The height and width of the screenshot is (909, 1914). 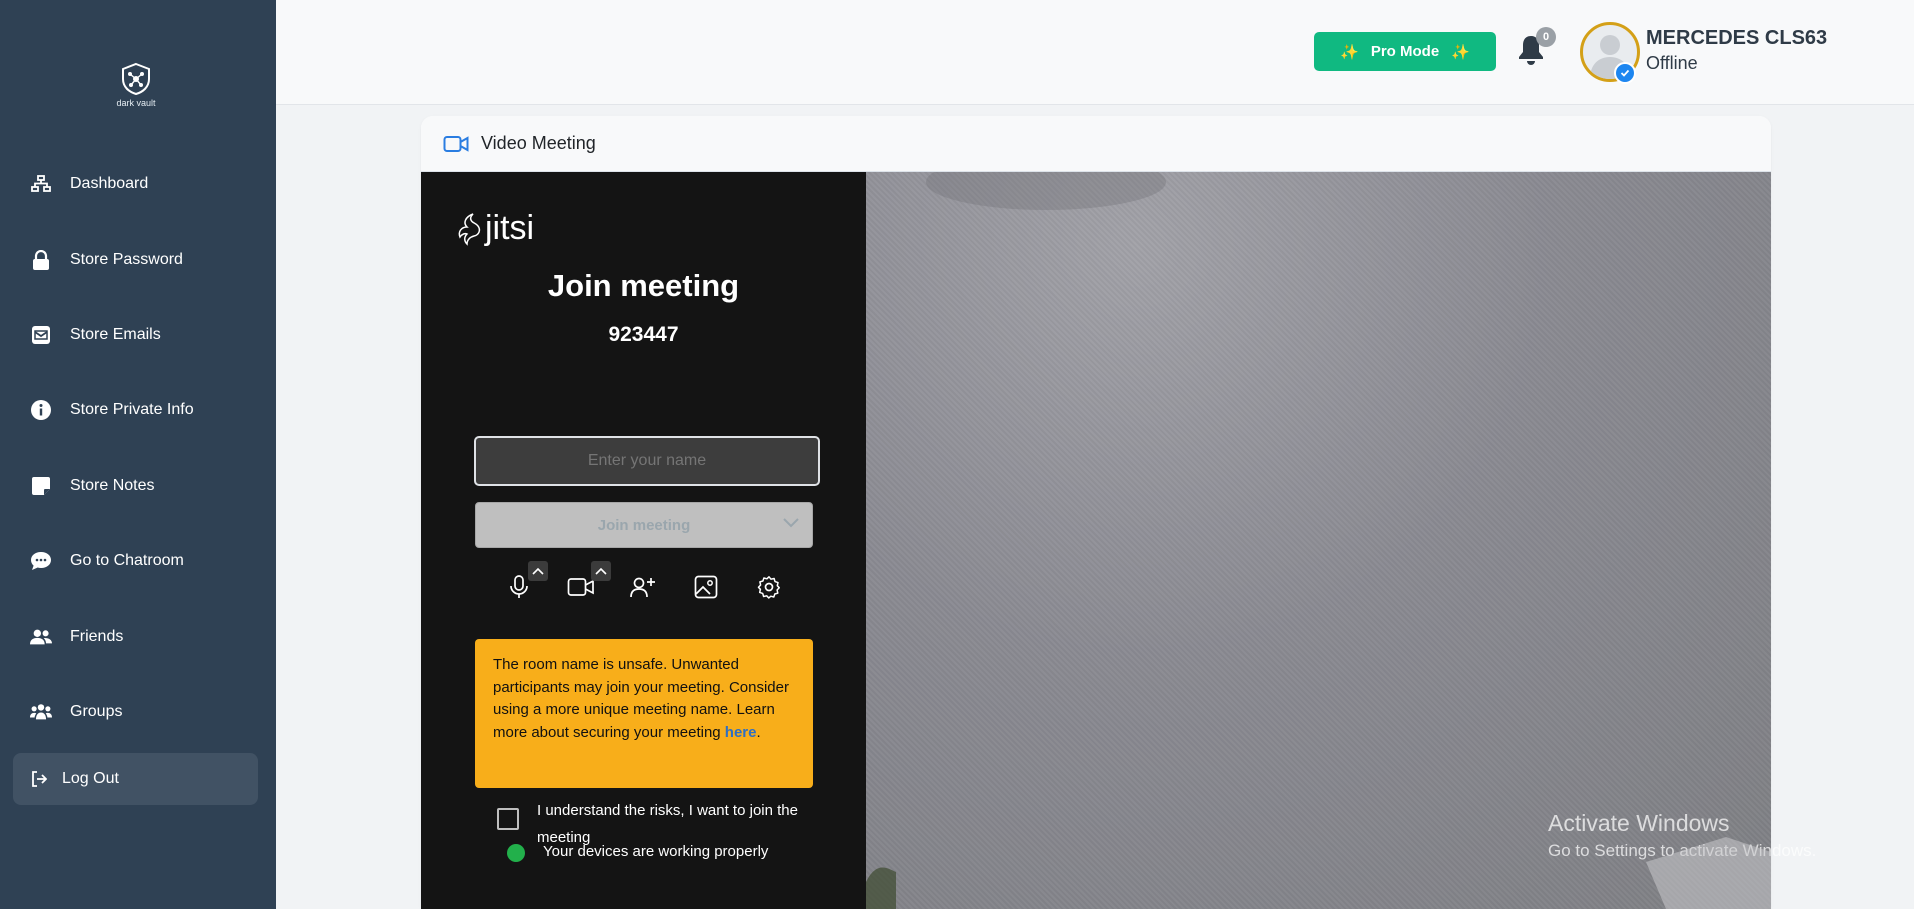 What do you see at coordinates (1625, 73) in the screenshot?
I see `verified-badge-icon` at bounding box center [1625, 73].